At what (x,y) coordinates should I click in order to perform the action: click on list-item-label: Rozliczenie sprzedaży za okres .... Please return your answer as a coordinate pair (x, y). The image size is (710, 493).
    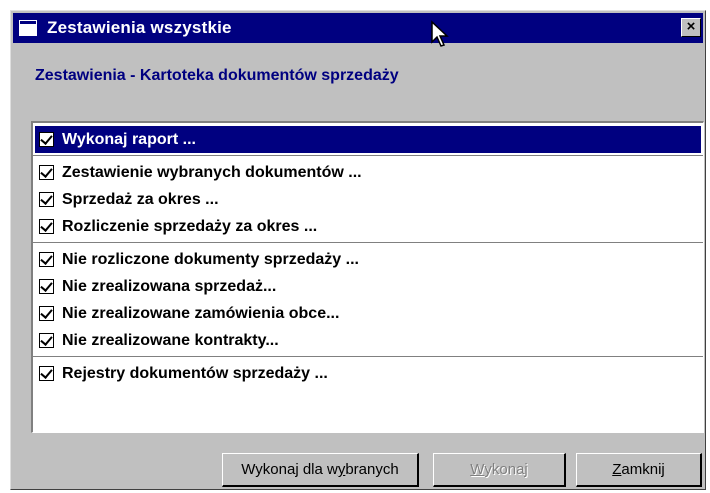
    Looking at the image, I should click on (190, 226).